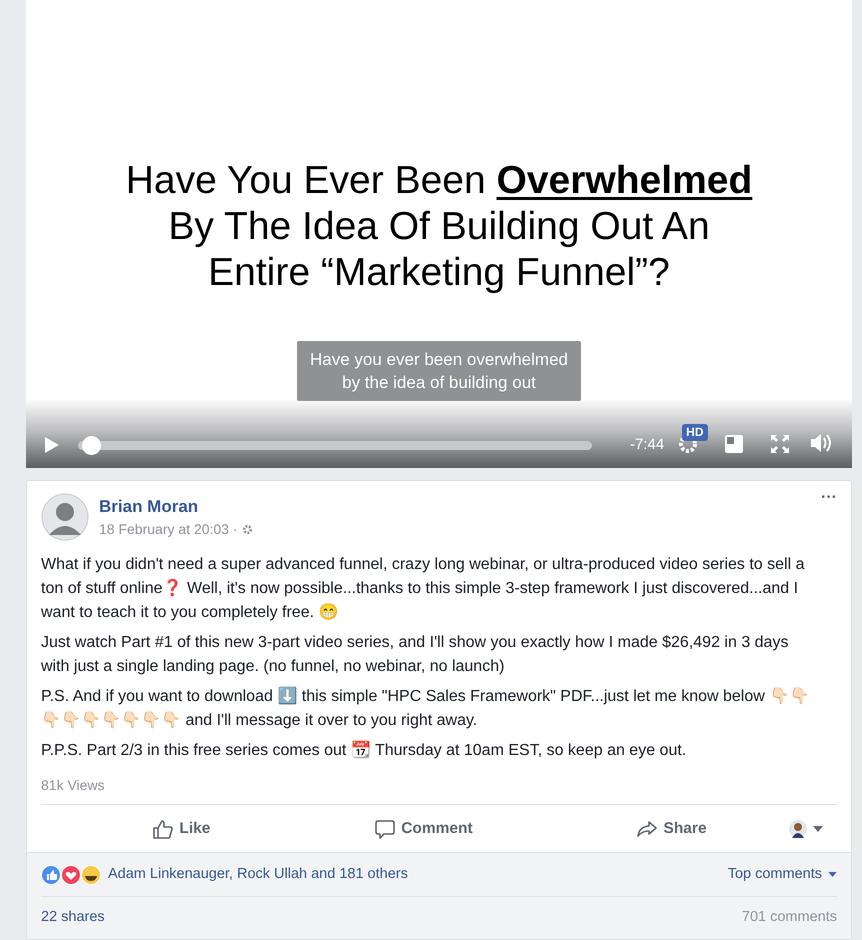 Image resolution: width=862 pixels, height=940 pixels. Describe the element at coordinates (73, 918) in the screenshot. I see `share-count: 22 shares` at that location.